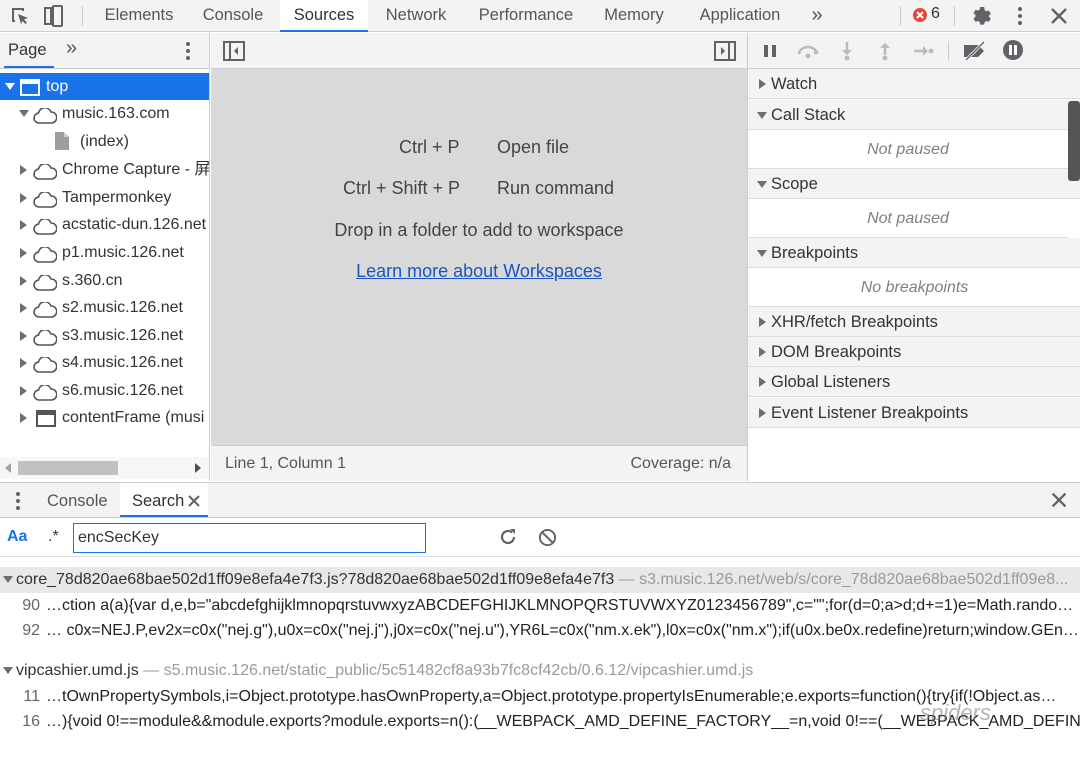  What do you see at coordinates (194, 503) in the screenshot?
I see `close-tab-icon` at bounding box center [194, 503].